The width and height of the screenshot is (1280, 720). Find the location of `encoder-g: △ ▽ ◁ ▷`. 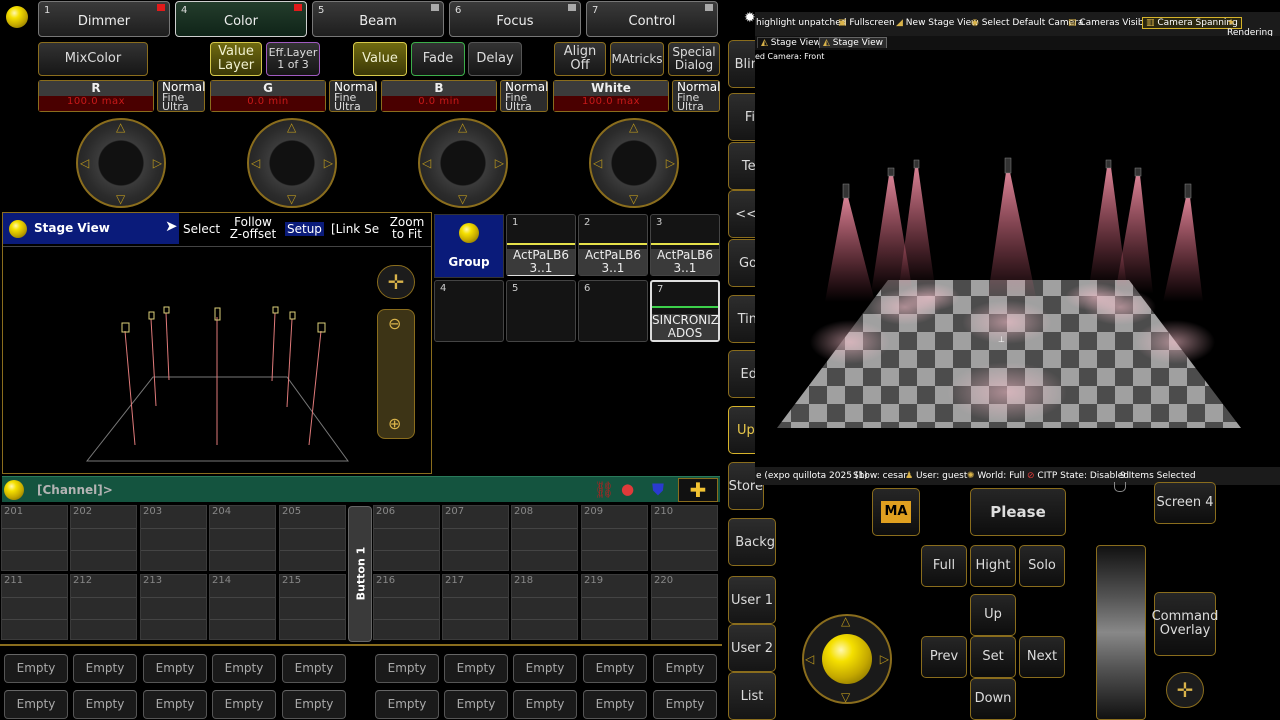

encoder-g: △ ▽ ◁ ▷ is located at coordinates (292, 163).